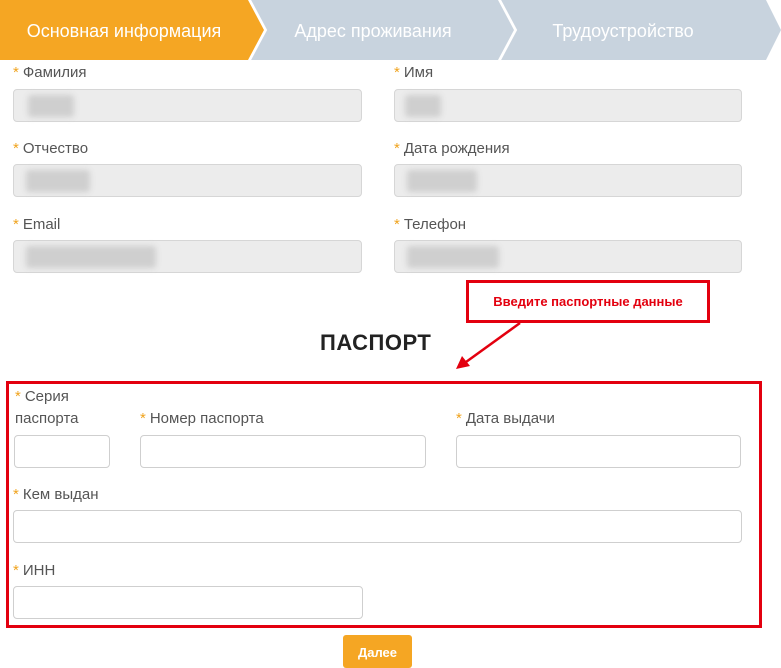 This screenshot has height=668, width=781. I want to click on last-name-label: * Фамилия, so click(50, 72).